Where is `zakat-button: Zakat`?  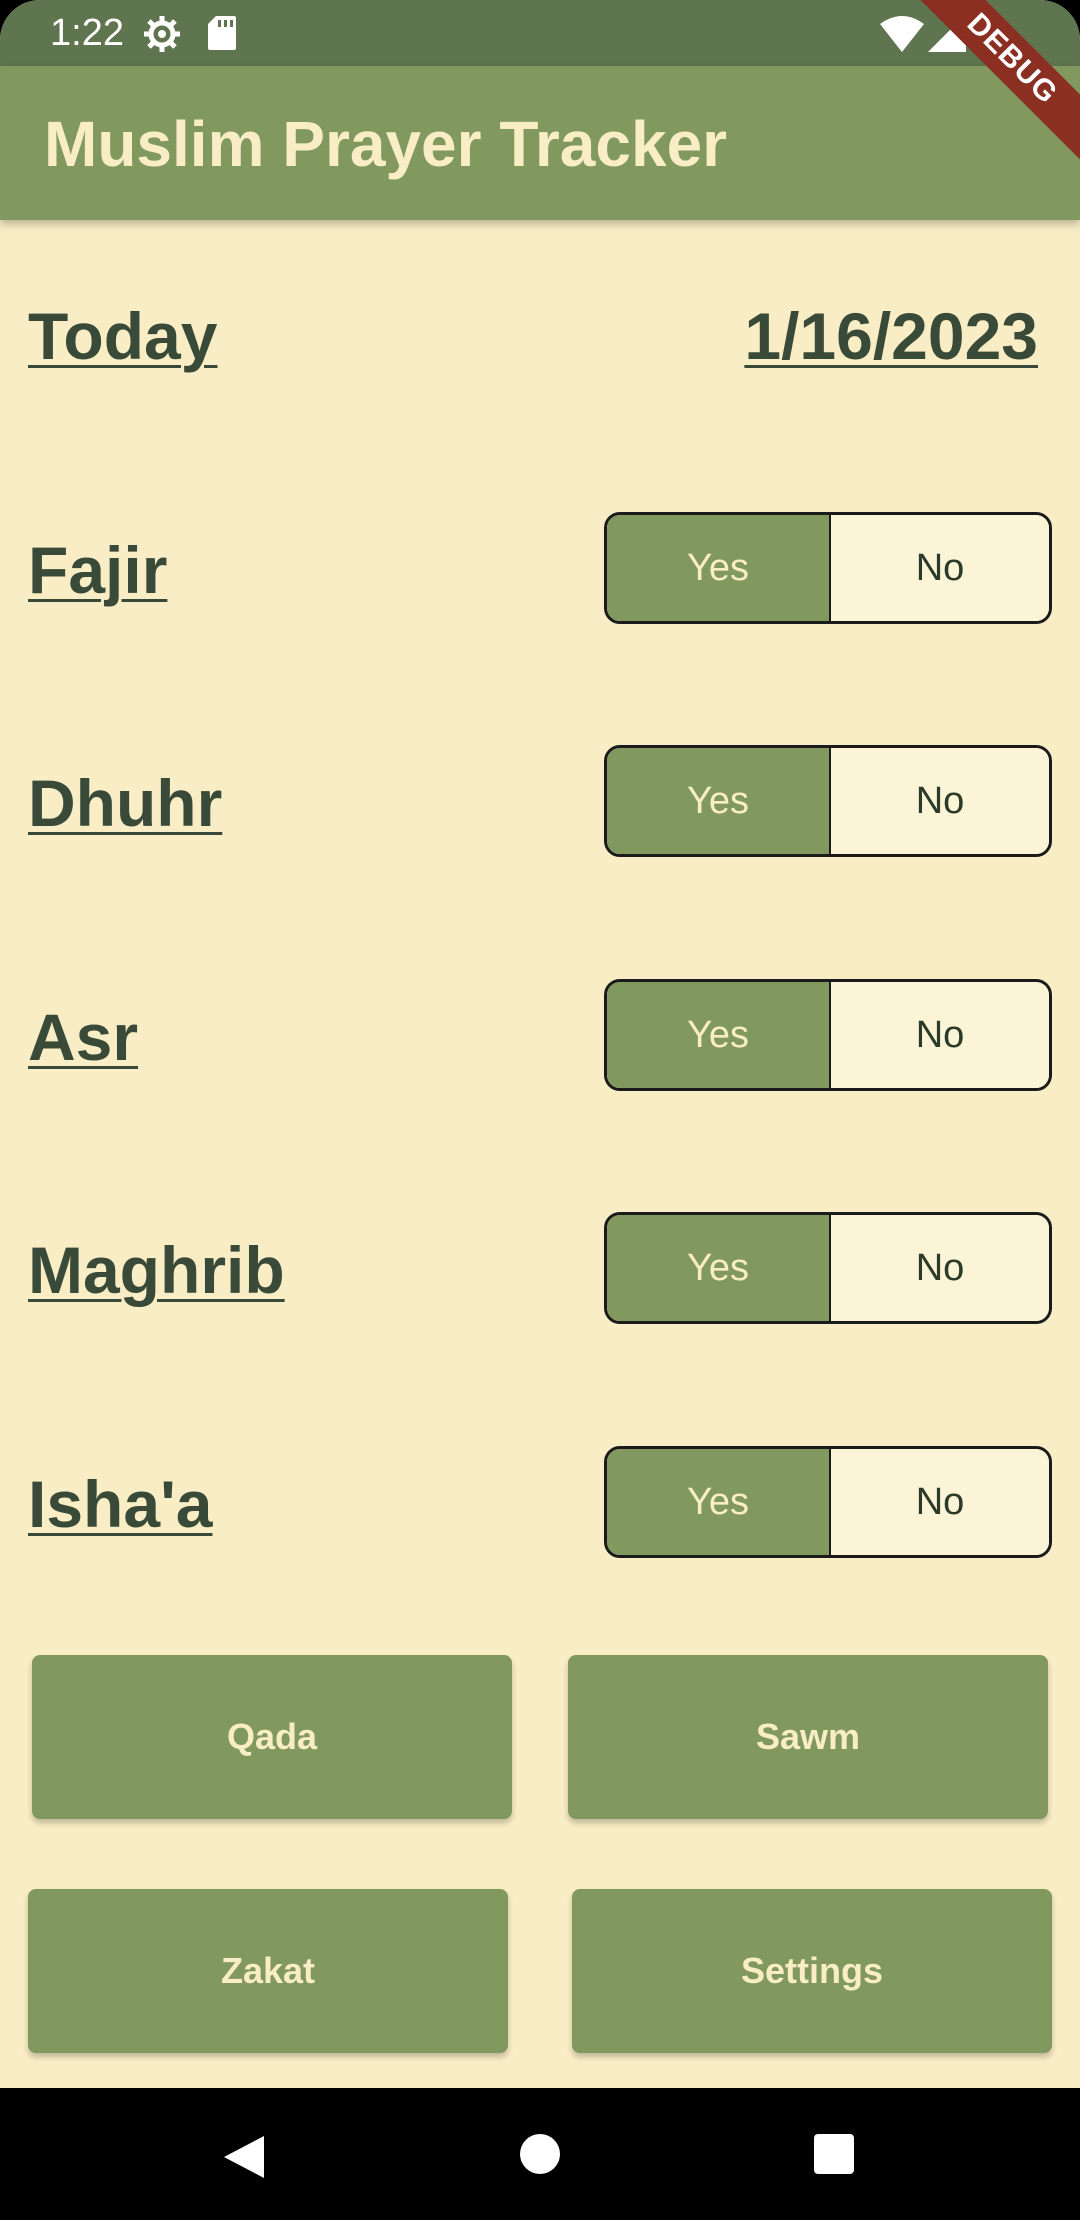
zakat-button: Zakat is located at coordinates (268, 1971).